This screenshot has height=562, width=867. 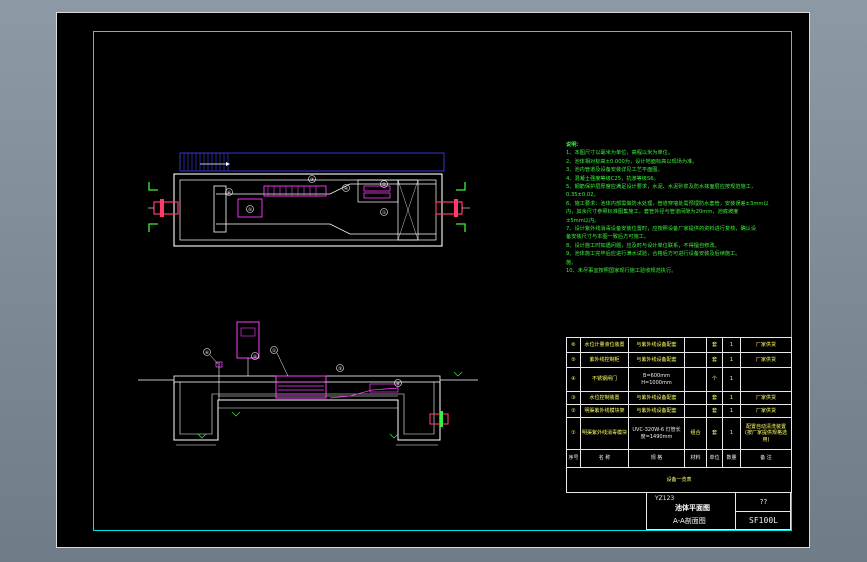 I want to click on section-label-6: ⑥, so click(x=207, y=353).